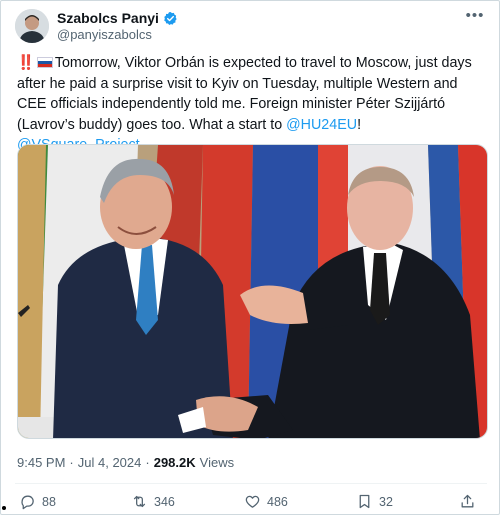 The image size is (500, 515). Describe the element at coordinates (164, 501) in the screenshot. I see `repost-count: 346` at that location.